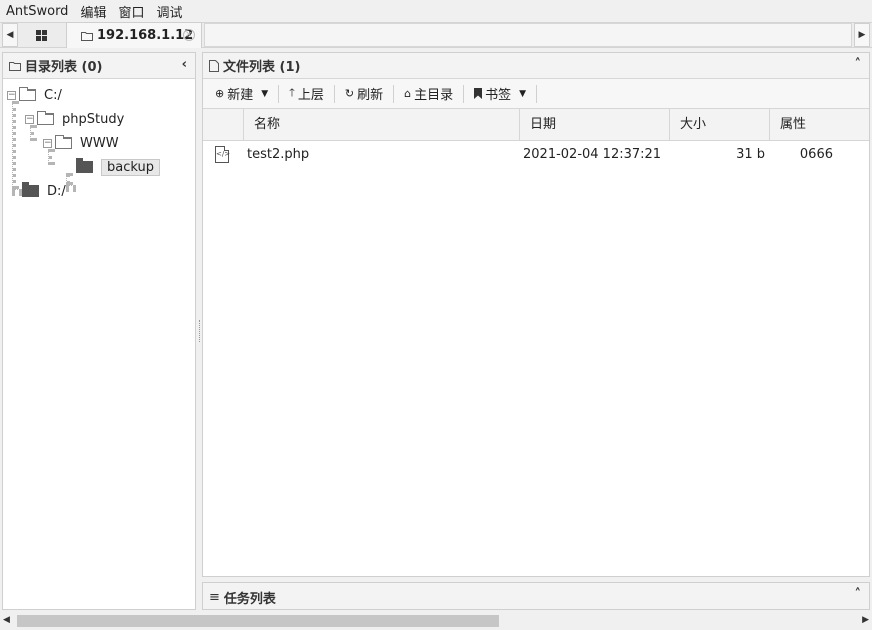 The image size is (872, 630). What do you see at coordinates (750, 154) in the screenshot?
I see `file-size-cell: 31 b` at bounding box center [750, 154].